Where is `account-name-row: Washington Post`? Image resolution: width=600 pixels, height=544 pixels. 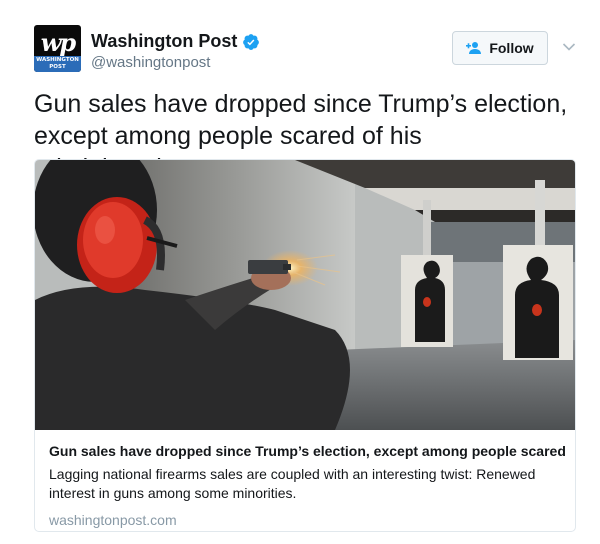
account-name-row: Washington Post is located at coordinates (175, 41).